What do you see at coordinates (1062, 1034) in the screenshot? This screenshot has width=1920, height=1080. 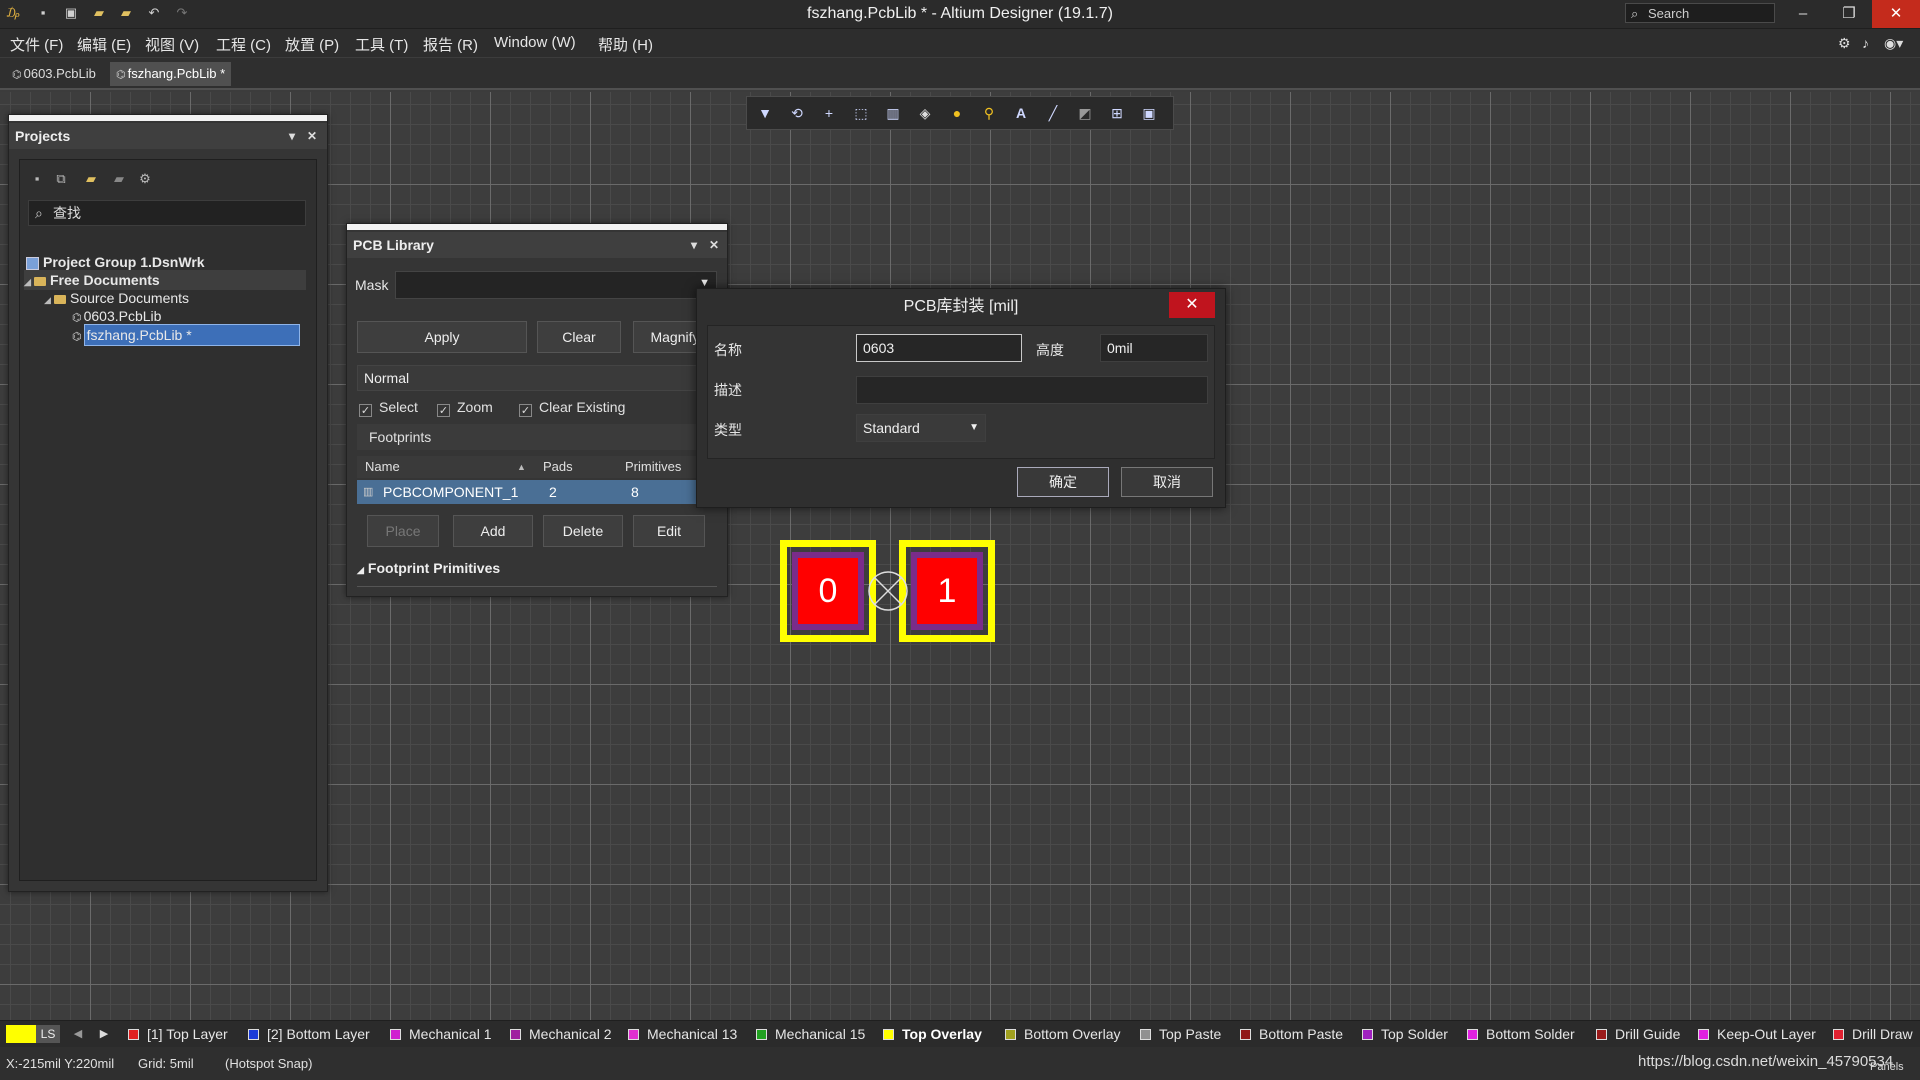 I see `layer-tab-bottom-overlay: Bottom Overlay` at bounding box center [1062, 1034].